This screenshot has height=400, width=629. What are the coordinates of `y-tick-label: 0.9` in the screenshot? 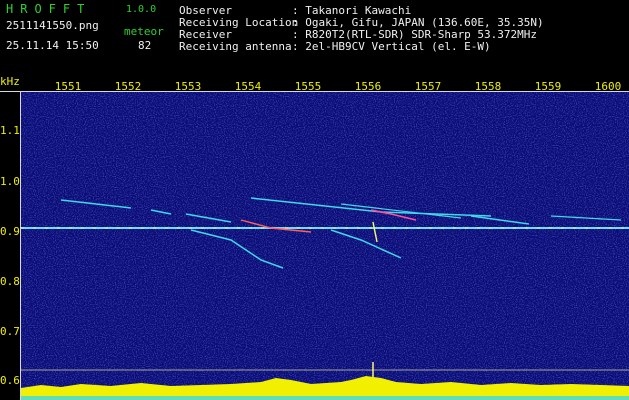 It's located at (10, 231).